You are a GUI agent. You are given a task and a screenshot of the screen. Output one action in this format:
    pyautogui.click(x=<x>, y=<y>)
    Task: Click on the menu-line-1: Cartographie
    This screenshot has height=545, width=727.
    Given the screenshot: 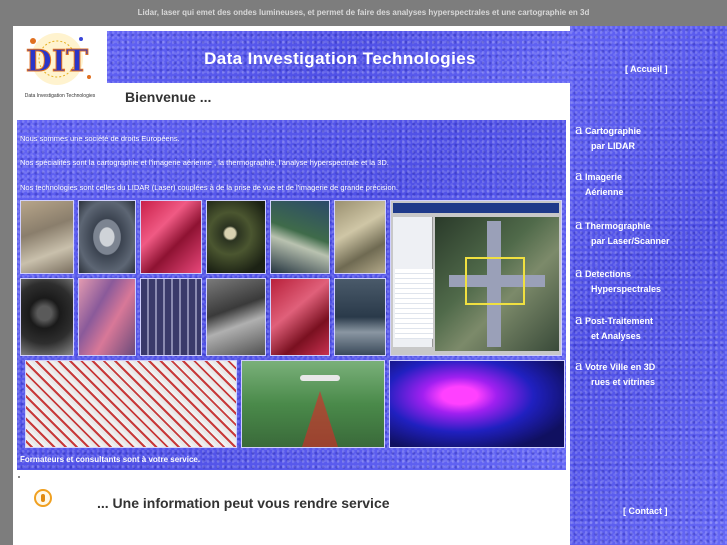 What is the action you would take?
    pyautogui.click(x=613, y=131)
    